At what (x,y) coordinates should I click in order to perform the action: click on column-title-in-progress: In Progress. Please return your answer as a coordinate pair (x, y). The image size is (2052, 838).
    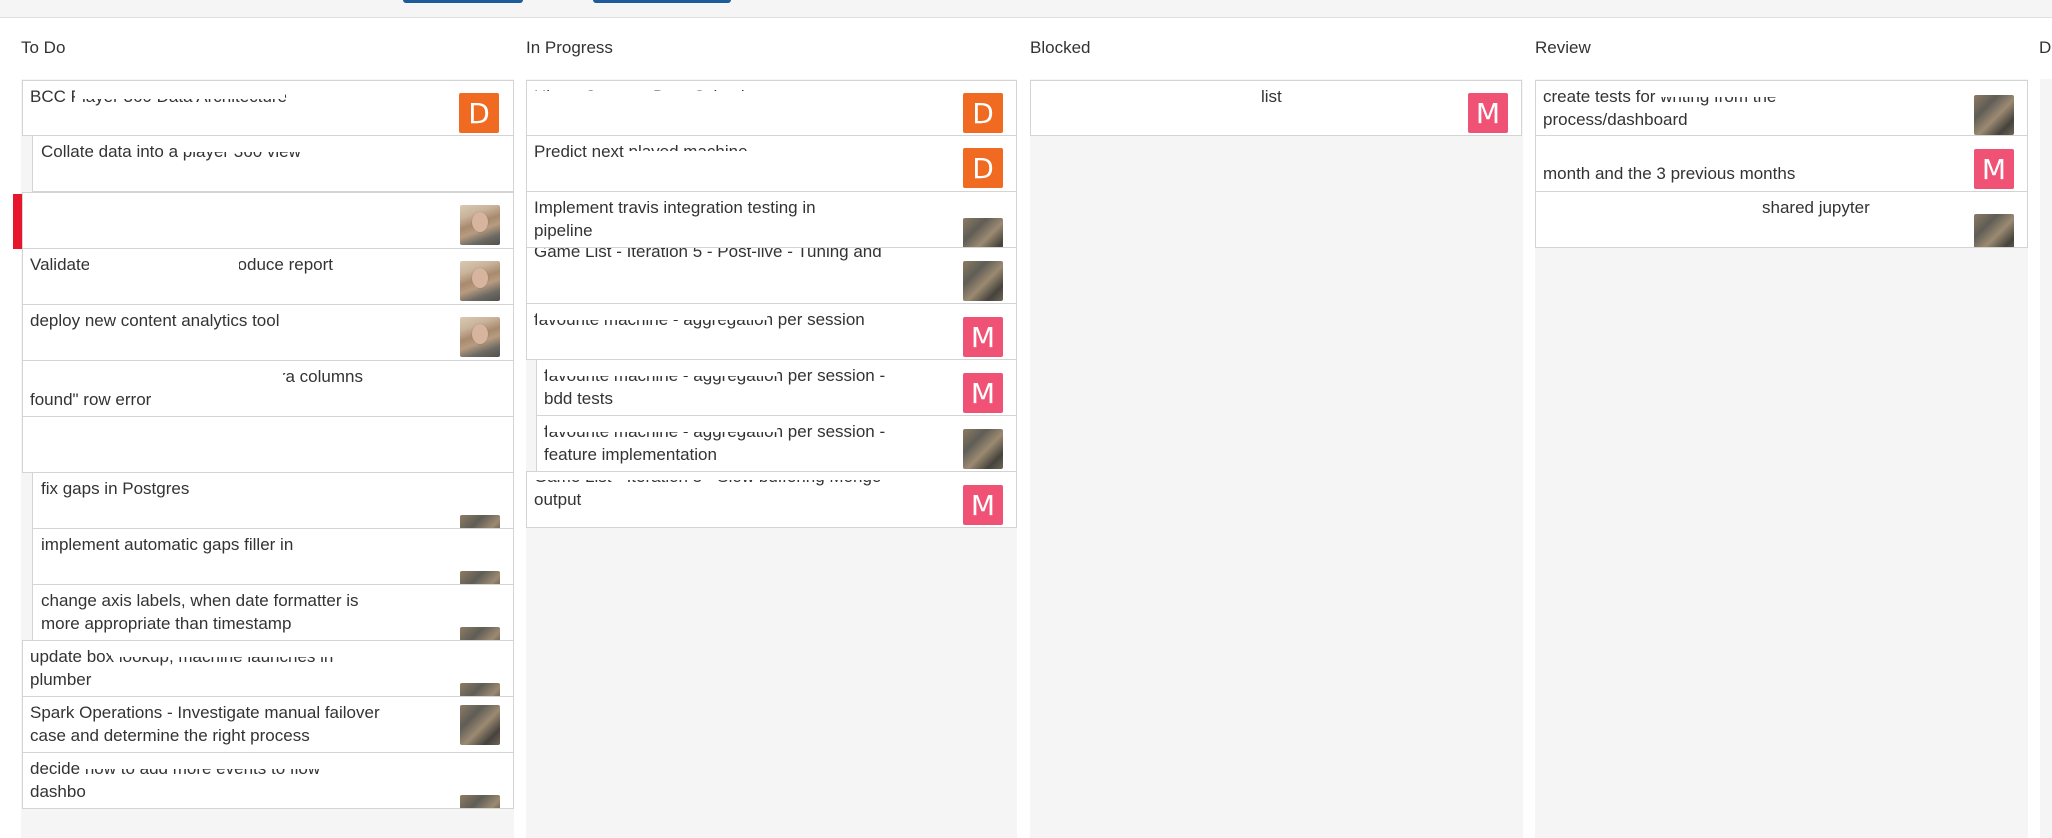
    Looking at the image, I should click on (569, 47).